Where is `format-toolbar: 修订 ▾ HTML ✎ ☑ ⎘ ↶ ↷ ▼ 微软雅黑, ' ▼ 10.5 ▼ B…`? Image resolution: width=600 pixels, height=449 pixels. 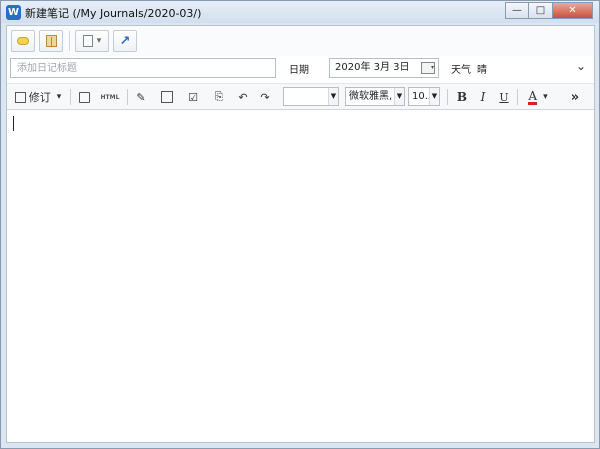 format-toolbar: 修订 ▾ HTML ✎ ☑ ⎘ ↶ ↷ ▼ 微软雅黑, ' ▼ 10.5 ▼ B… is located at coordinates (300, 96).